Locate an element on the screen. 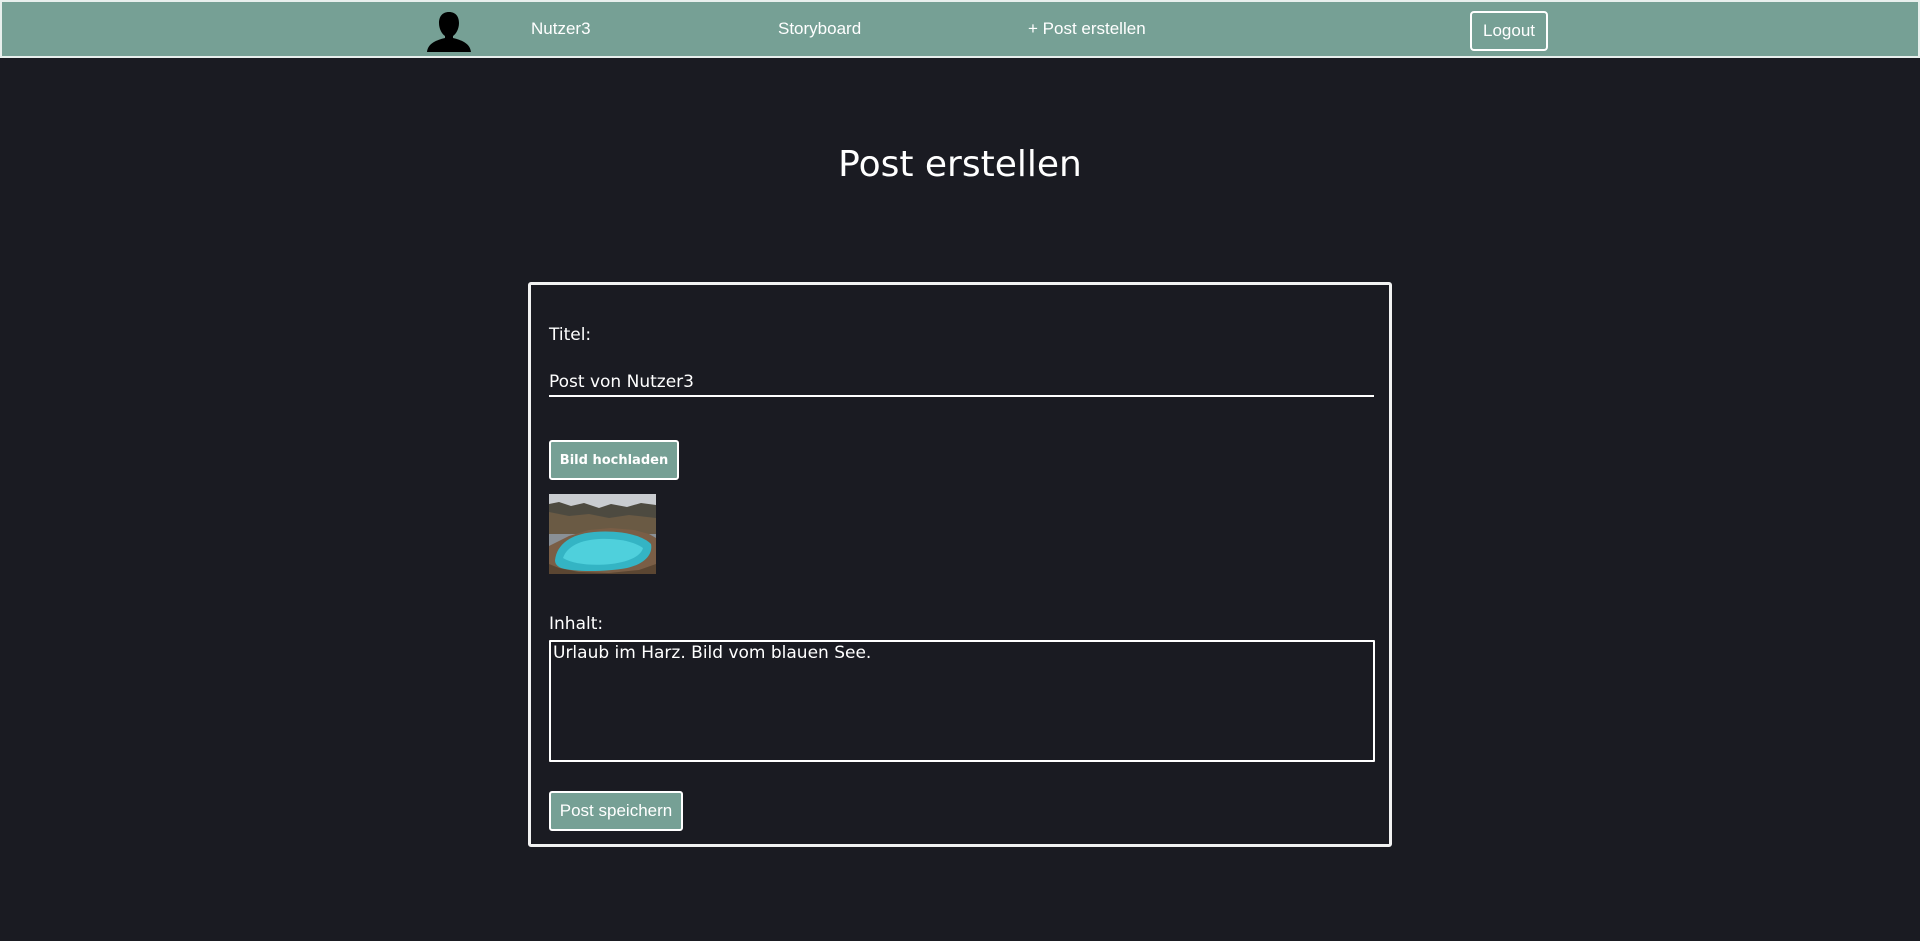  upload-image-button: Bild hochladen is located at coordinates (614, 460).